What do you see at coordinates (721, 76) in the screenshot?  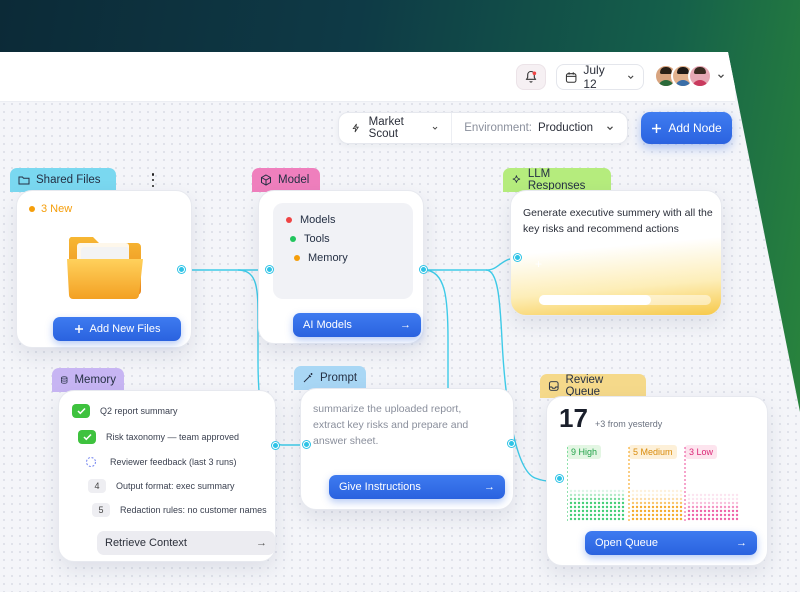 I see `chevron-down-icon` at bounding box center [721, 76].